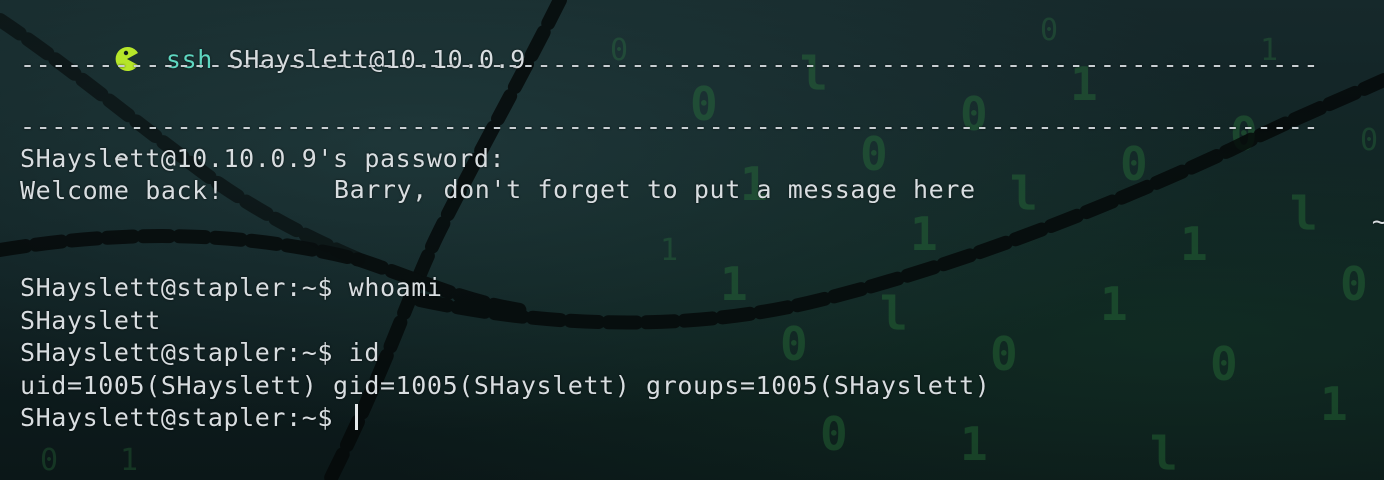 Image resolution: width=1384 pixels, height=480 pixels. What do you see at coordinates (200, 352) in the screenshot?
I see `shell-prompt-id: SHayslett@stapler:~$ id` at bounding box center [200, 352].